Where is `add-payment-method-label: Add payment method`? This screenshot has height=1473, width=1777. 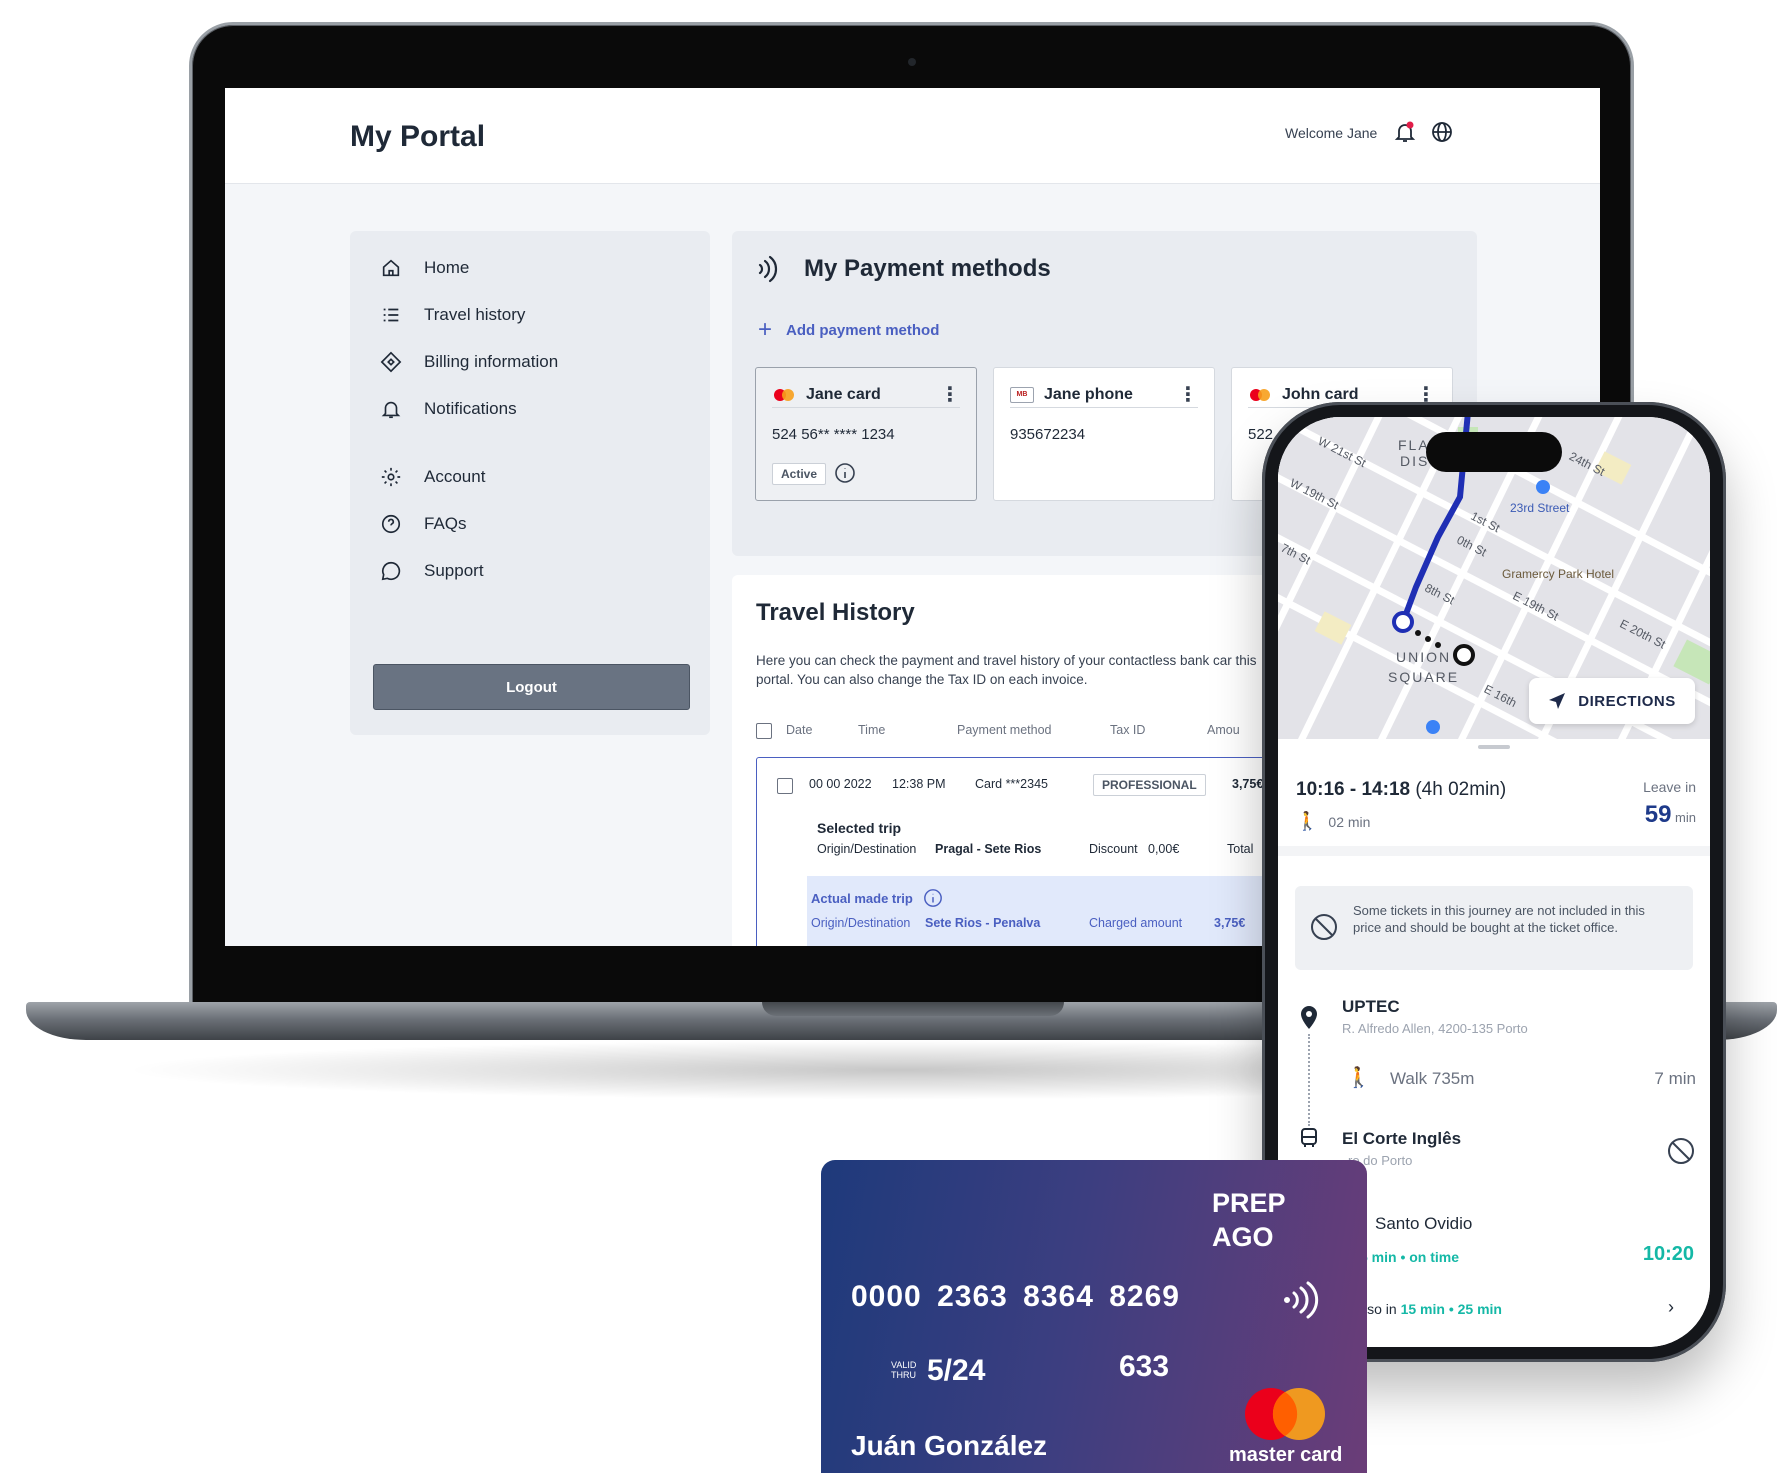 add-payment-method-label: Add payment method is located at coordinates (863, 330).